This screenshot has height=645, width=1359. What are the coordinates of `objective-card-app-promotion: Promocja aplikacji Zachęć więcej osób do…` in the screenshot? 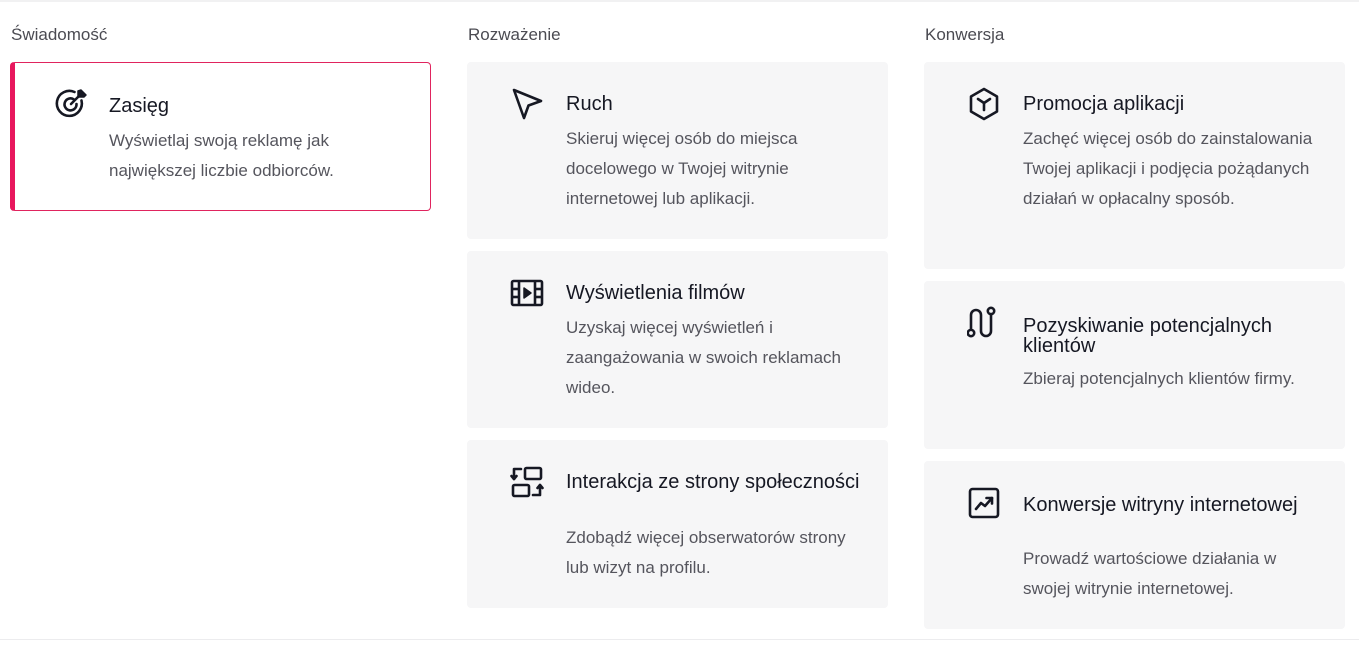 It's located at (1134, 165).